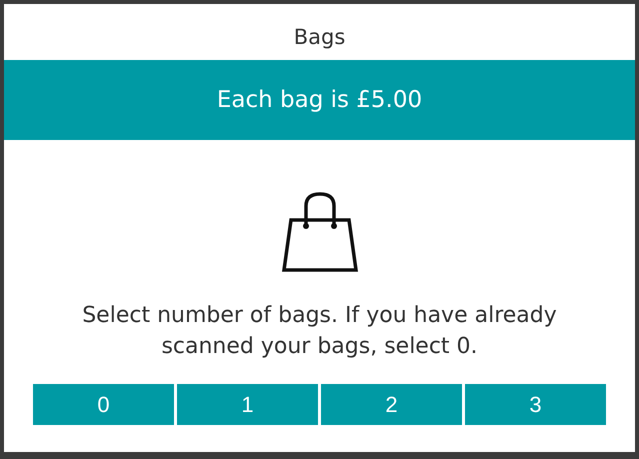 The image size is (639, 459). I want to click on instruction-text: Select number of bags. If you have already scanned your bags, select 0., so click(319, 331).